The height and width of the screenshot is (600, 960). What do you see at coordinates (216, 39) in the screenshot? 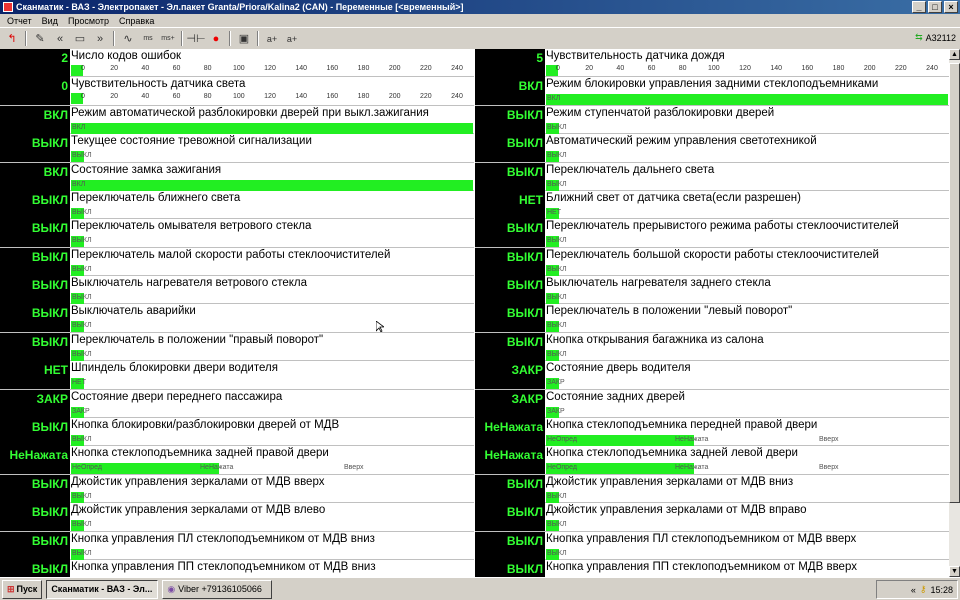
I see `record-icon: ●` at bounding box center [216, 39].